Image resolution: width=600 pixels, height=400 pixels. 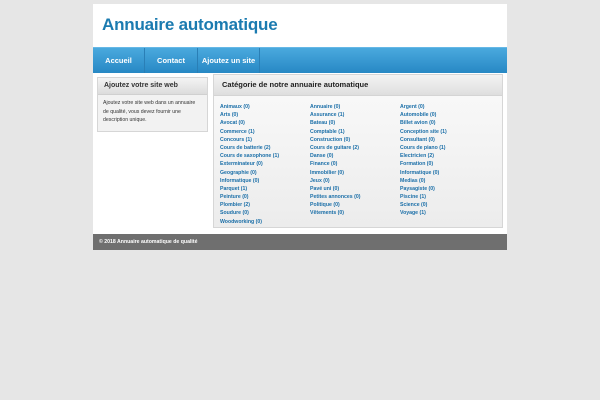 I want to click on category-link: Conception site (1), so click(x=444, y=132).